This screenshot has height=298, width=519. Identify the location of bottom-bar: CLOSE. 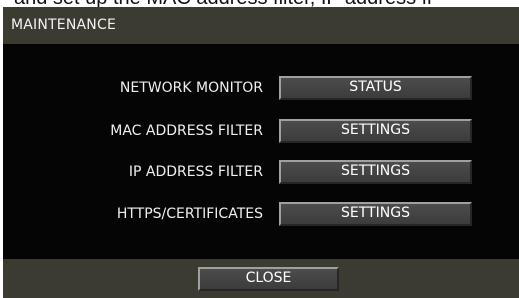
(261, 278).